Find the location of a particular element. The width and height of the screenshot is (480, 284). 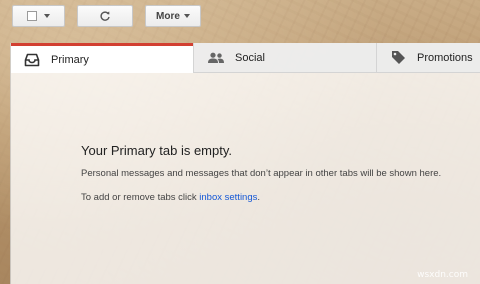

people-icon is located at coordinates (216, 58).